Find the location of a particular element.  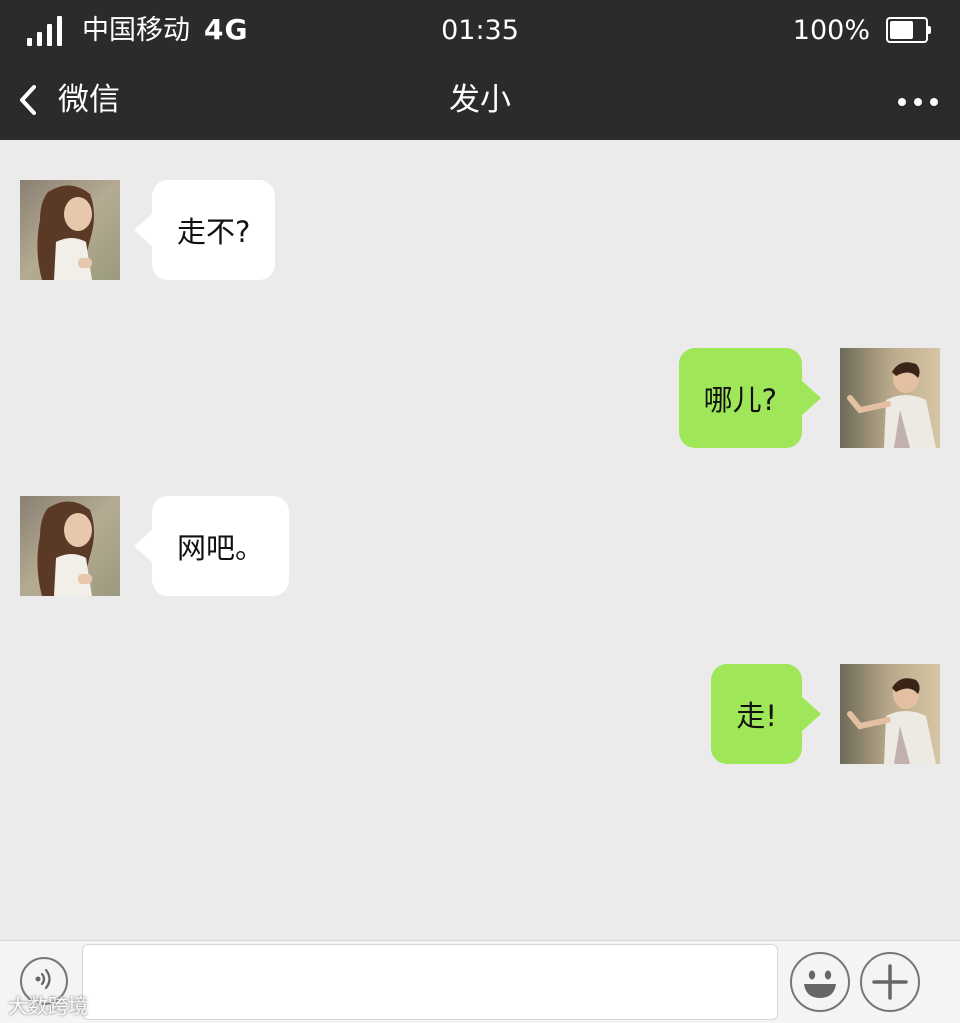

input-bar is located at coordinates (480, 981).